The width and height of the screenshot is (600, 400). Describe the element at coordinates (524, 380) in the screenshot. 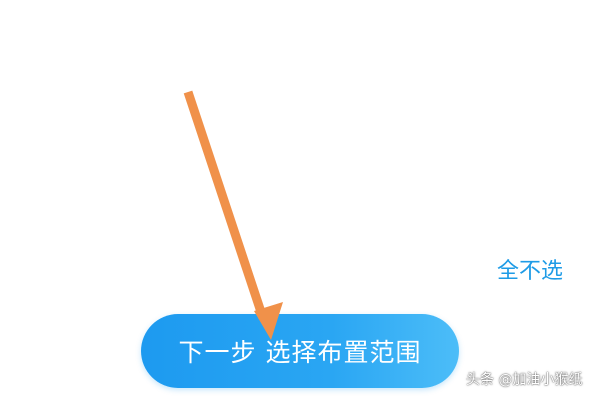

I see `watermark-text: 头条 @加油小猴纸` at that location.